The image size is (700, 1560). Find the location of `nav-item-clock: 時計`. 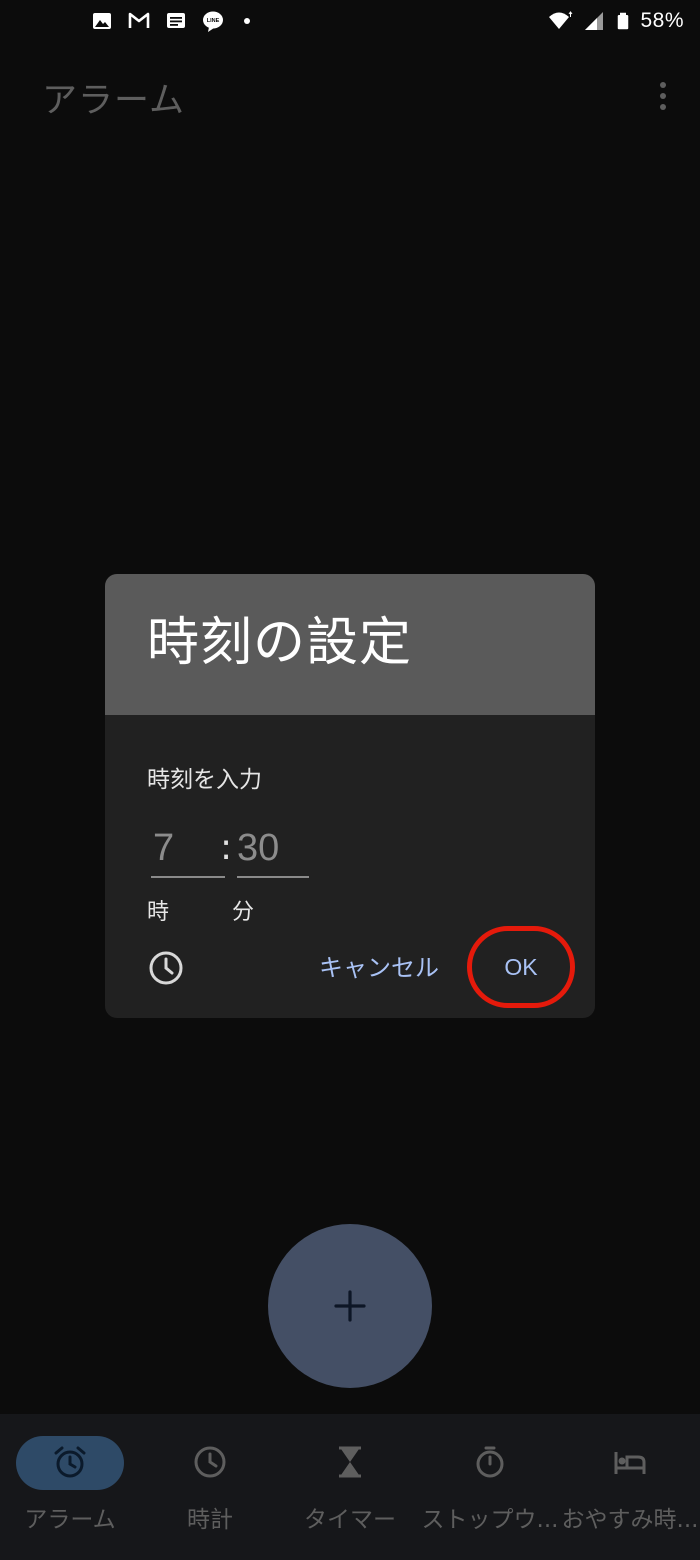

nav-item-clock: 時計 is located at coordinates (210, 1487).